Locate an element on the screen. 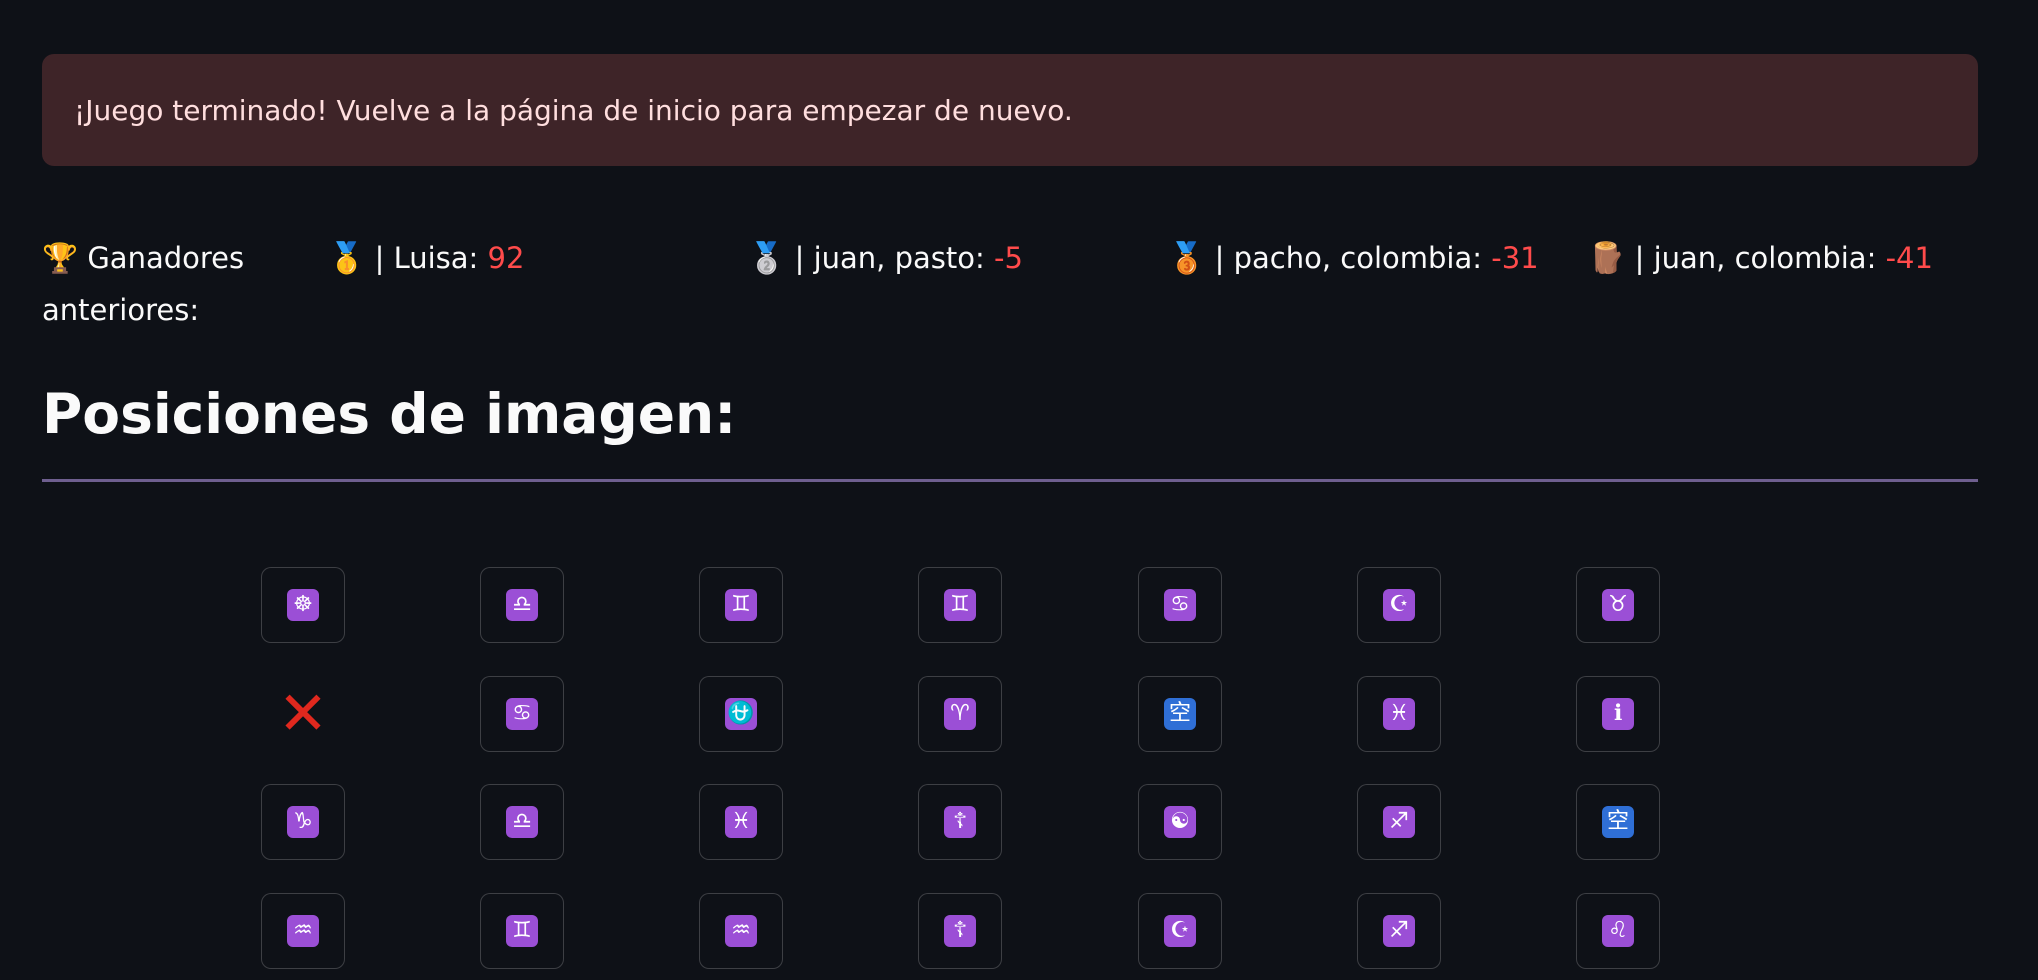 This screenshot has height=980, width=2038. aries-icon: ♈ is located at coordinates (960, 714).